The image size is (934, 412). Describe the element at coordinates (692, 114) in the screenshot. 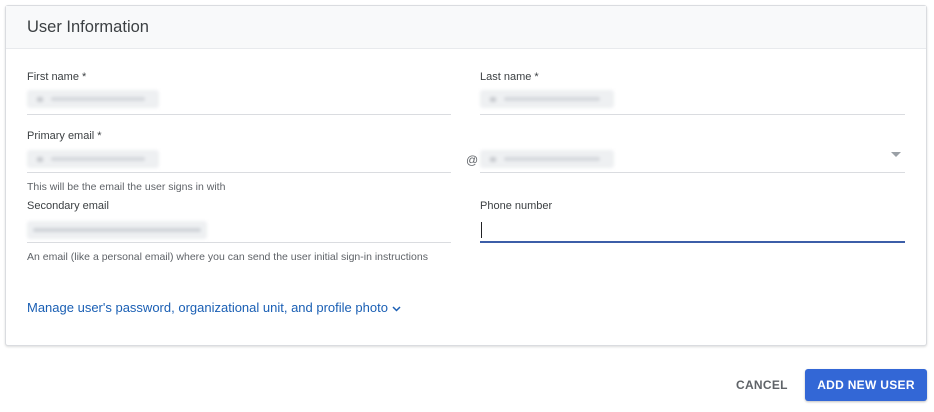

I see `last-name-field` at that location.